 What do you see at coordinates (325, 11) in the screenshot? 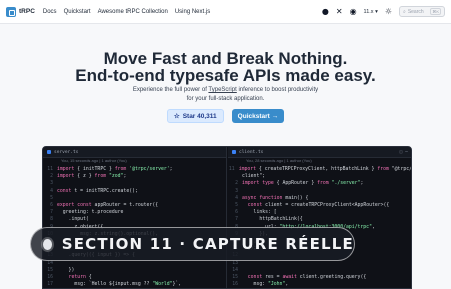
I see `github-icon: ●` at bounding box center [325, 11].